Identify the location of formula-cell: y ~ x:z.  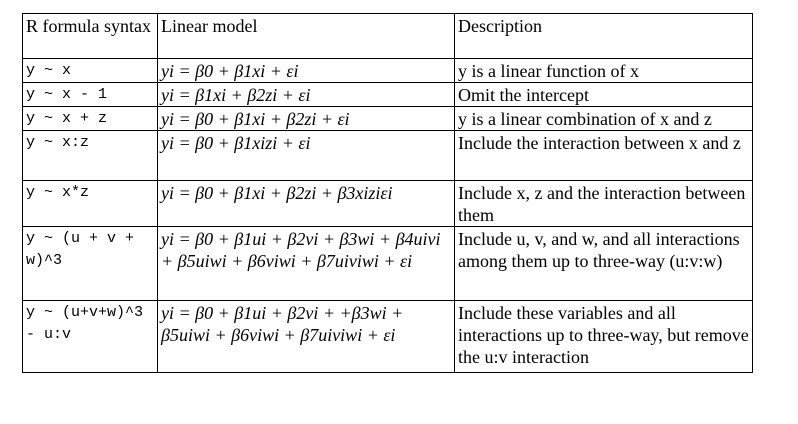
(90, 155).